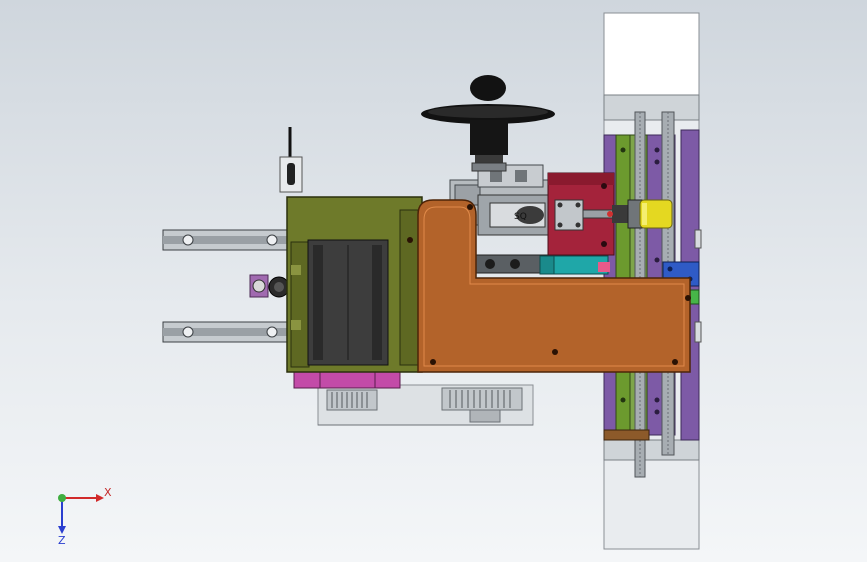 This screenshot has height=562, width=867. What do you see at coordinates (425, 405) in the screenshot?
I see `pulley-assembly` at bounding box center [425, 405].